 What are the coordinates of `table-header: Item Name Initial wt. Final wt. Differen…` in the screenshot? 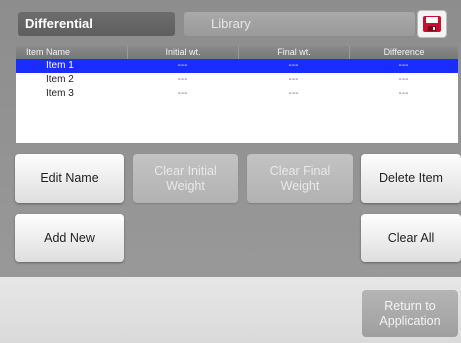 It's located at (237, 52).